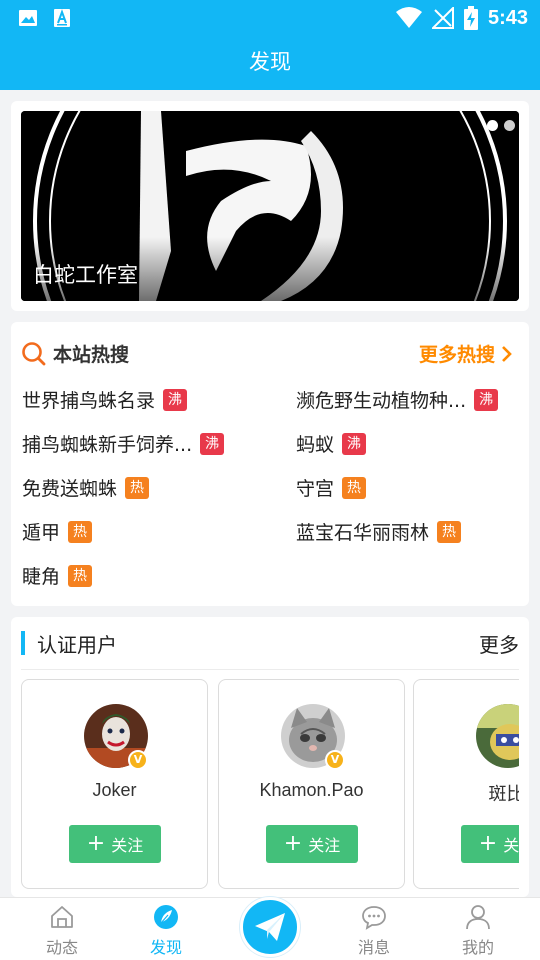 Image resolution: width=540 pixels, height=960 pixels. What do you see at coordinates (456, 355) in the screenshot?
I see `more-hot-search-label: 更多热搜` at bounding box center [456, 355].